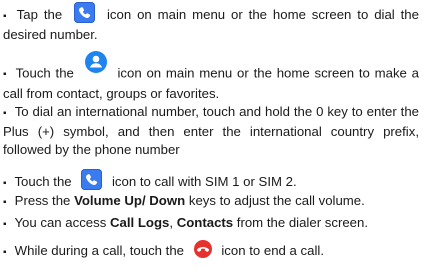 Image resolution: width=423 pixels, height=268 pixels. I want to click on text-volume-keys: Volume Up/ Down, so click(130, 200).